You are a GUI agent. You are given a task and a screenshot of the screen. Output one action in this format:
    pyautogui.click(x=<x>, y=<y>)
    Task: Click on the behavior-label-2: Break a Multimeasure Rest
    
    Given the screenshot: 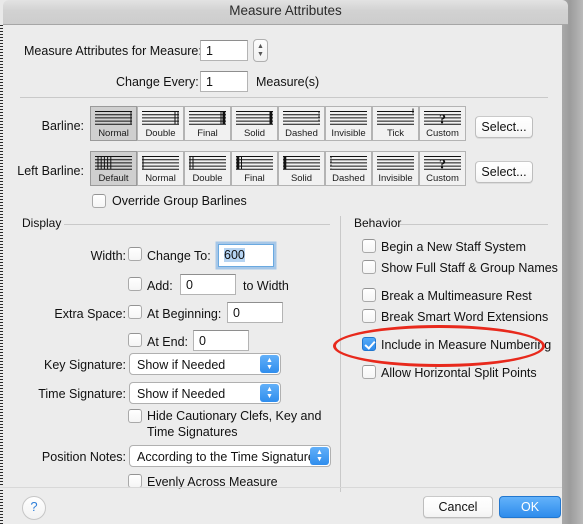 What is the action you would take?
    pyautogui.click(x=456, y=296)
    